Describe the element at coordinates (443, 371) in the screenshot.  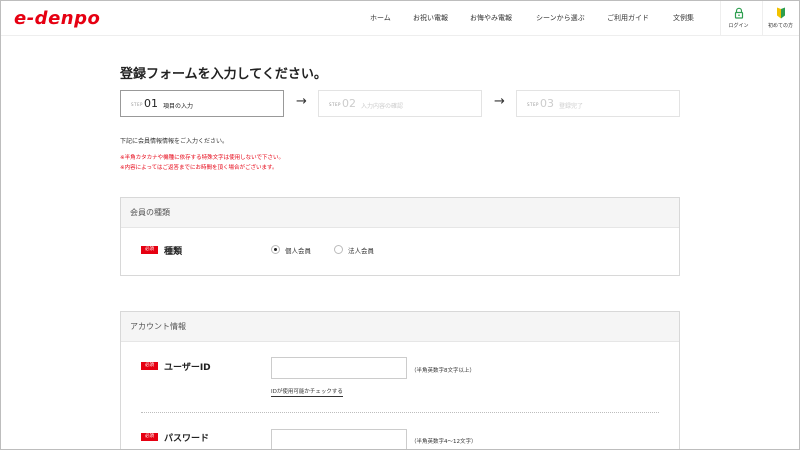
I see `user-id-hint: （半角英数字8文字以上）` at that location.